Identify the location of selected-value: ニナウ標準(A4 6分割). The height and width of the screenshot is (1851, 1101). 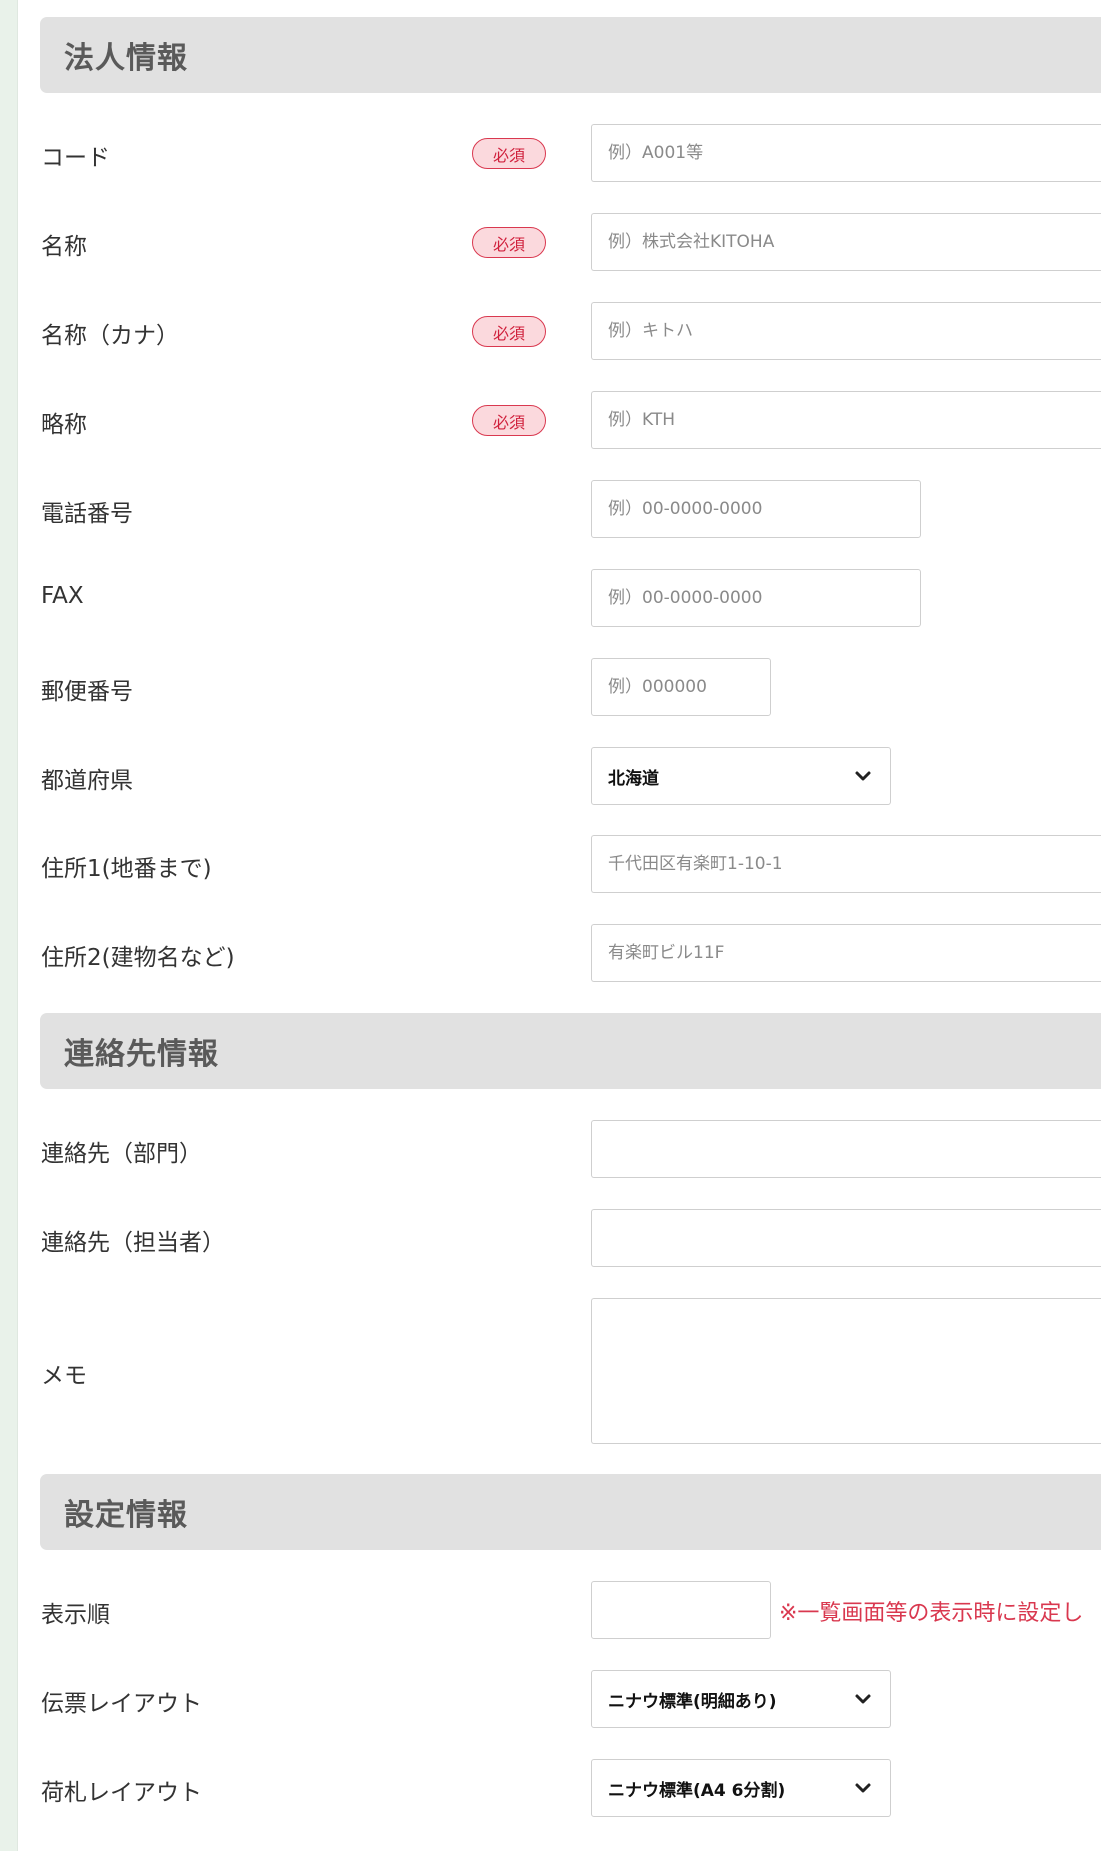
(697, 1790).